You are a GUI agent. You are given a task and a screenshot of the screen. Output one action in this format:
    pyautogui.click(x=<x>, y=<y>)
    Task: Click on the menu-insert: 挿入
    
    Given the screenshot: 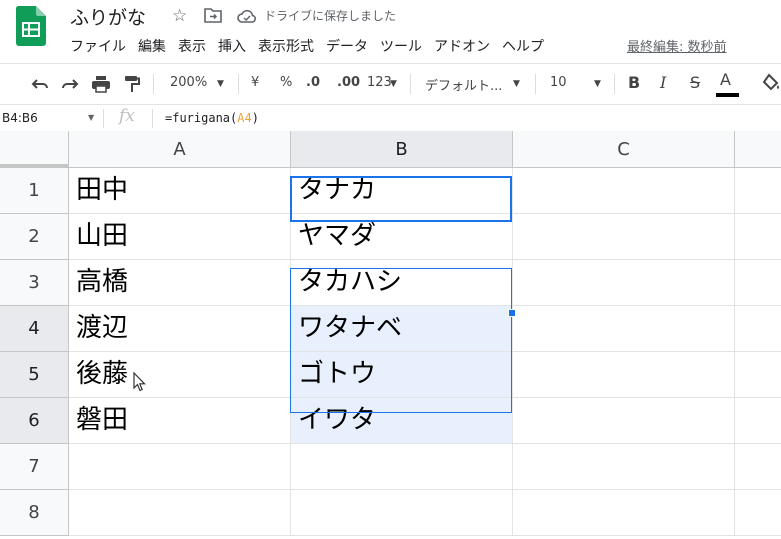 What is the action you would take?
    pyautogui.click(x=232, y=46)
    